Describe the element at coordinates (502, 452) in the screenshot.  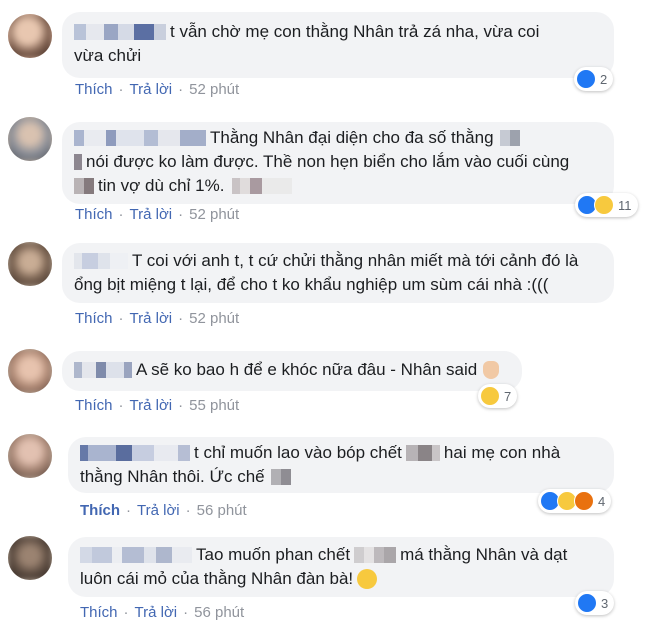
I see `comment-text: hai mẹ con nhà` at that location.